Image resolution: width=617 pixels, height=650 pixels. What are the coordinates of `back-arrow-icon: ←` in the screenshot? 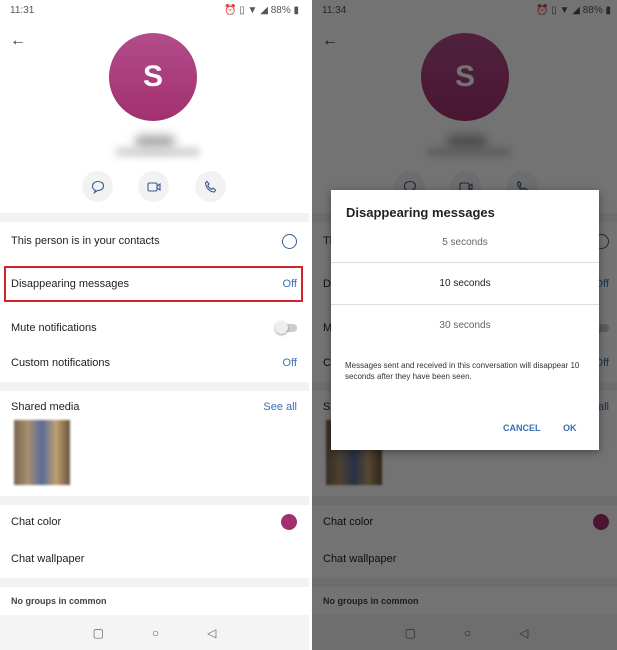 It's located at (18, 41).